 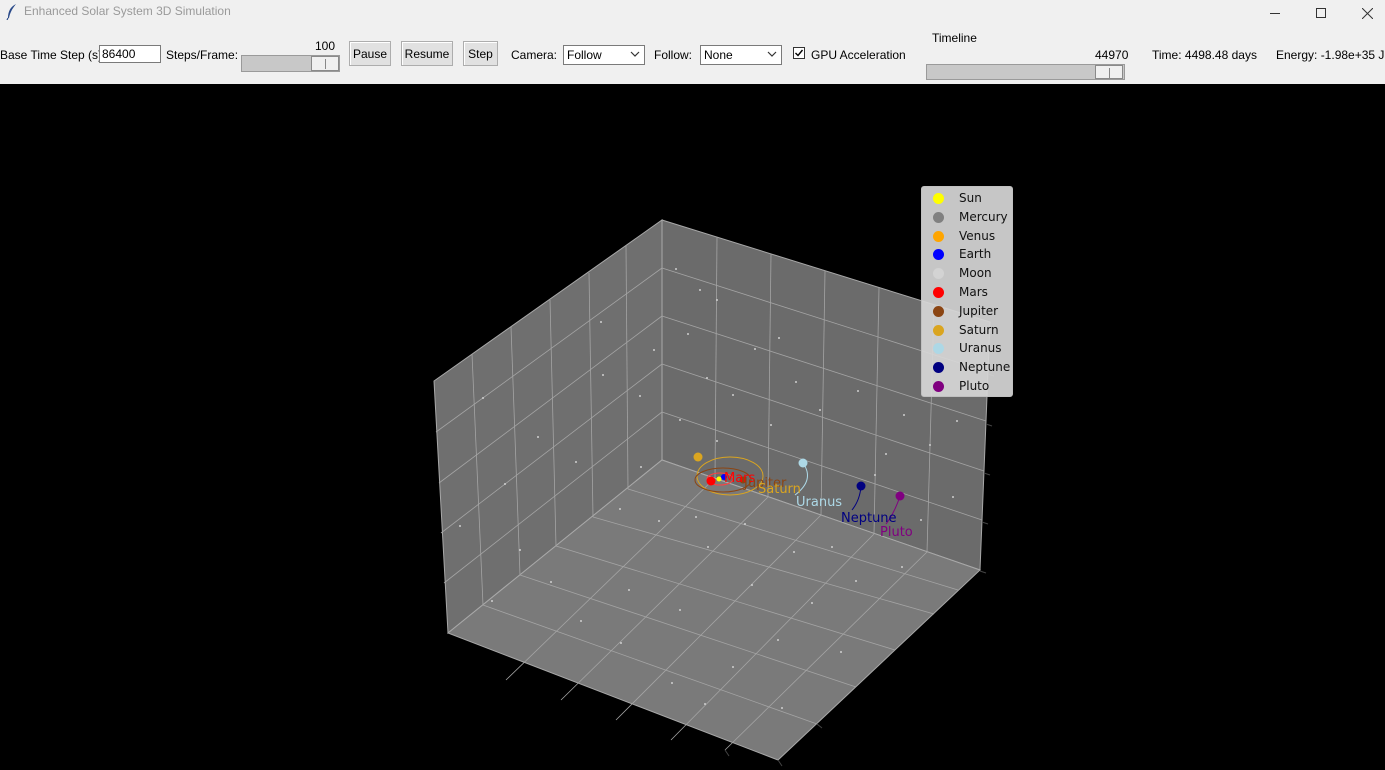 I want to click on legend-label: Saturn, so click(x=979, y=329).